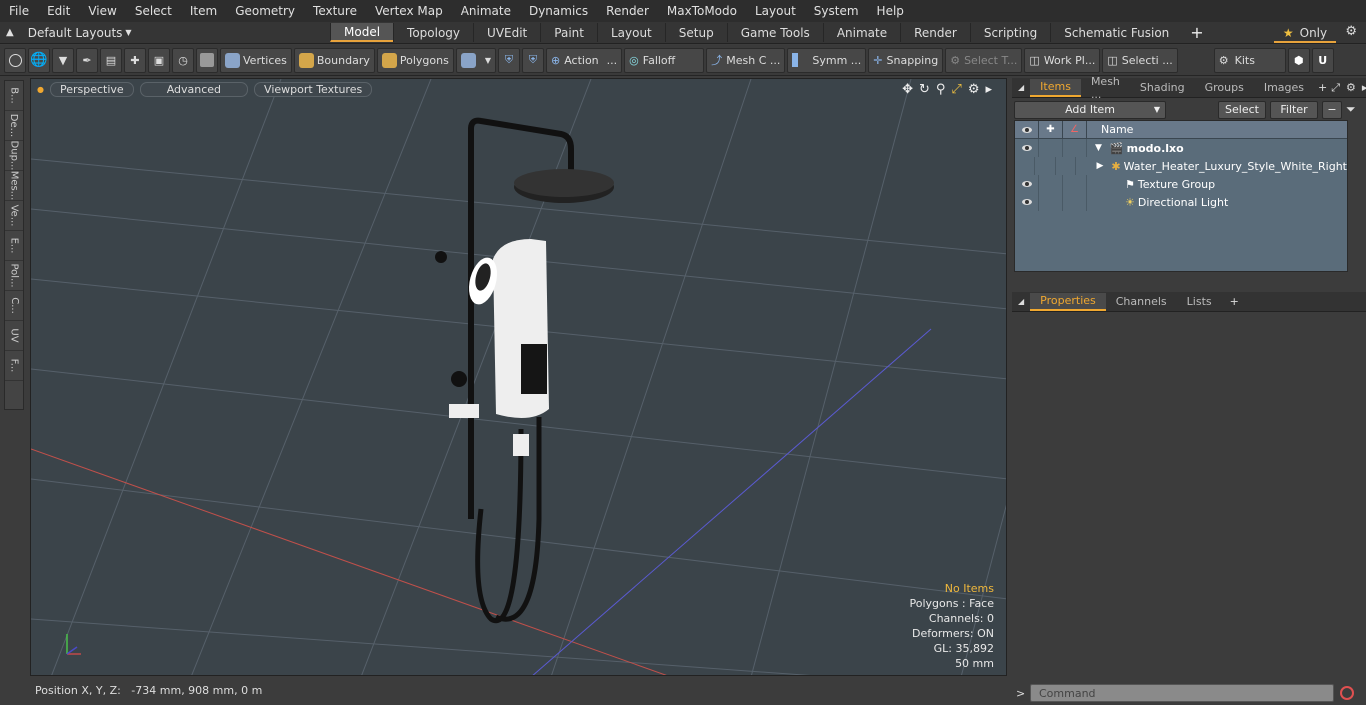 This screenshot has height=705, width=1366. I want to click on zoom-icon: ⚲, so click(941, 89).